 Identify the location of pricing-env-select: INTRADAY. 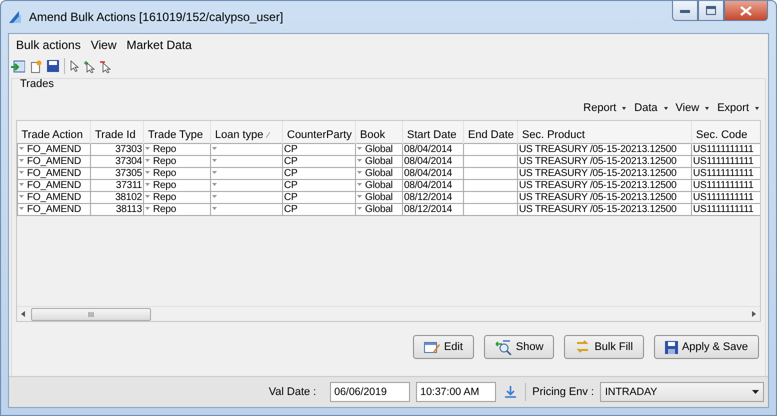
(682, 392).